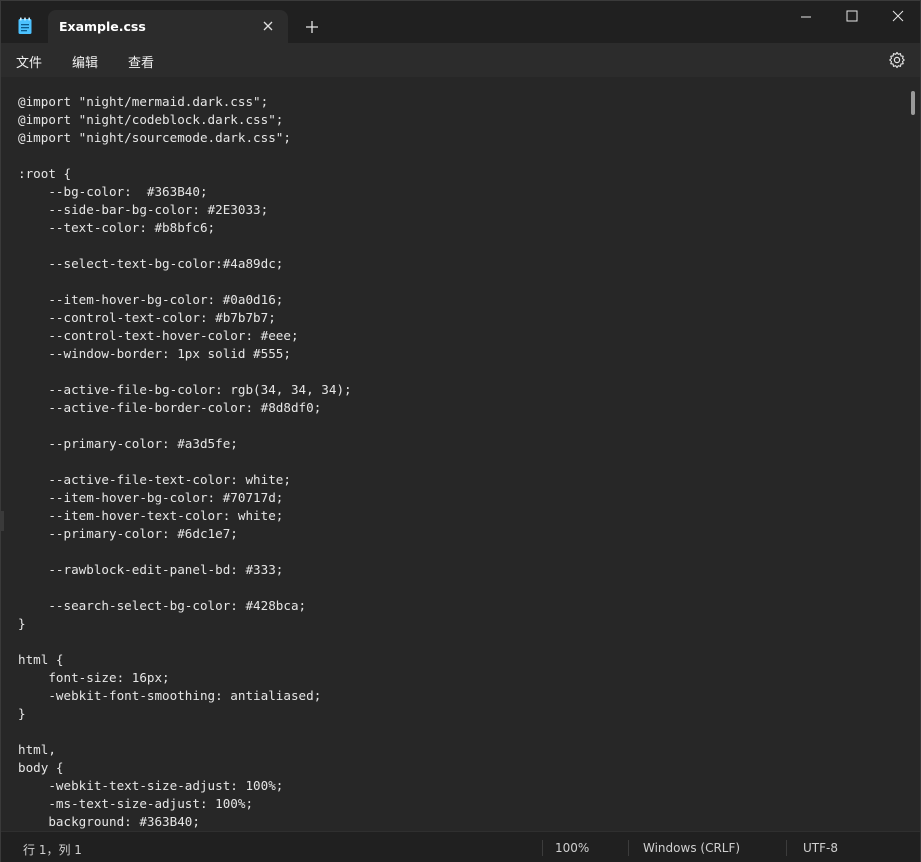 The height and width of the screenshot is (862, 921). Describe the element at coordinates (170, 695) in the screenshot. I see `code-line: -webkit-font-smoothing: antialiased;` at that location.